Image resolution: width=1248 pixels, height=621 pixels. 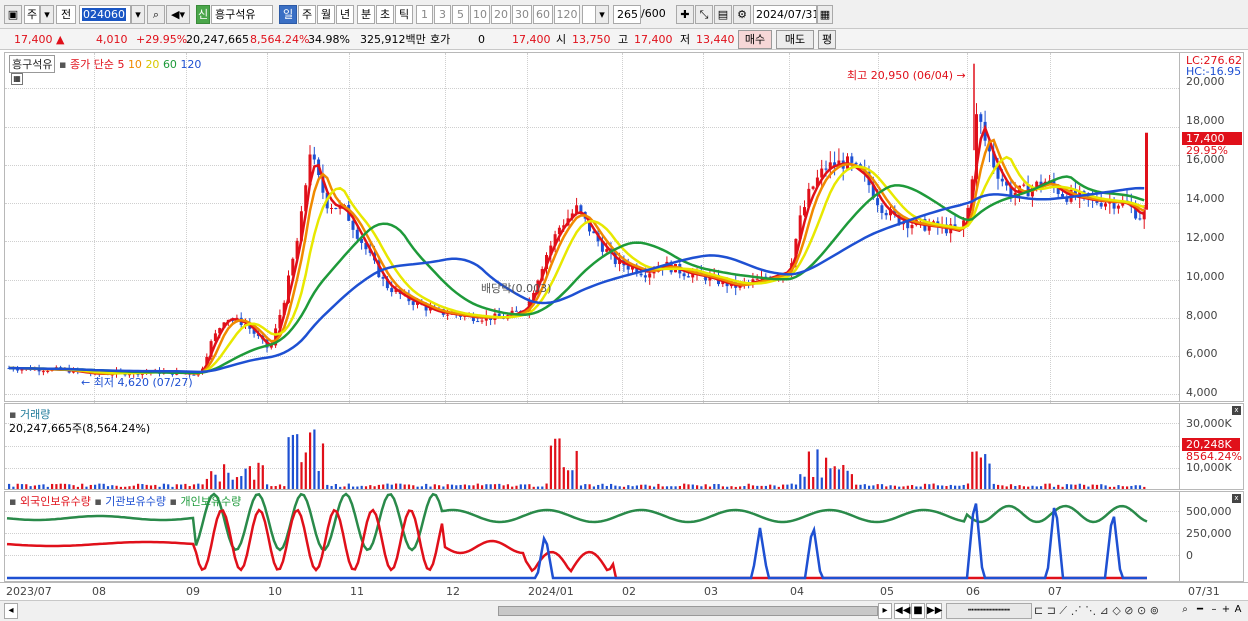 What do you see at coordinates (989, 611) in the screenshot?
I see `zoom-slider: ┅┅┅┅┅┅┅` at bounding box center [989, 611].